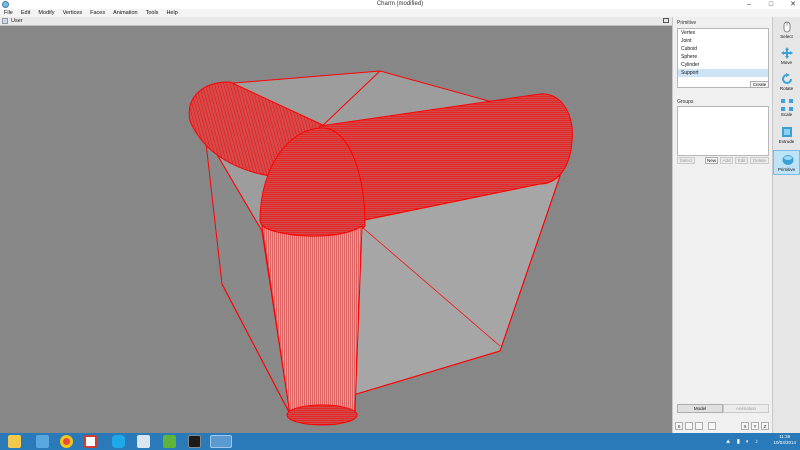  I want to click on list-item: Sphere, so click(723, 57).